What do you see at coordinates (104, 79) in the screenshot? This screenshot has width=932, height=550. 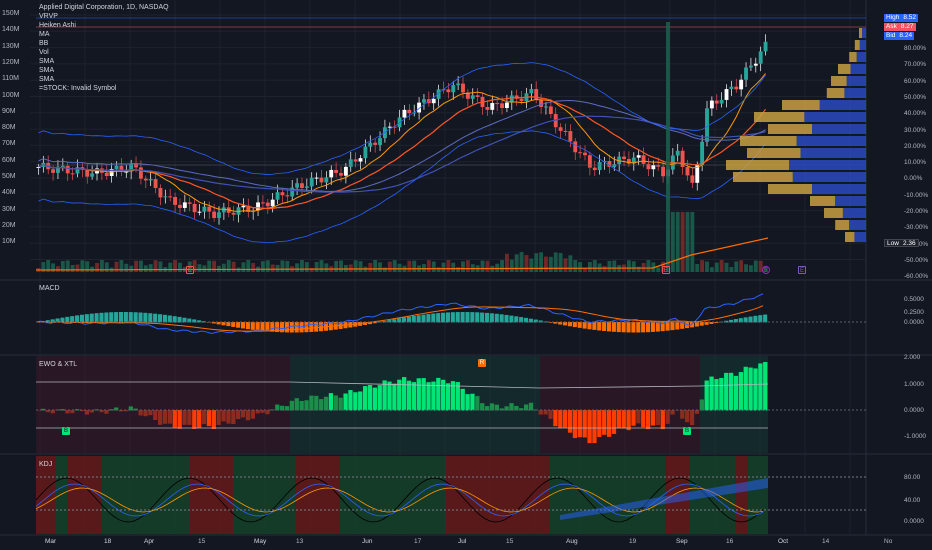 I see `indicator-sma-3: SMA` at bounding box center [104, 79].